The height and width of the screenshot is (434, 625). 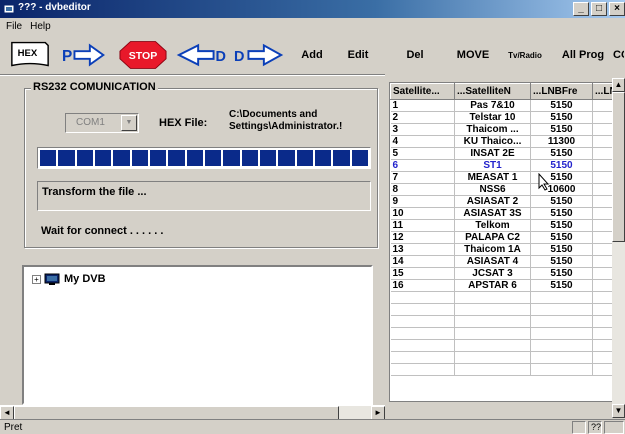 What do you see at coordinates (473, 55) in the screenshot?
I see `move-button: MOVE` at bounding box center [473, 55].